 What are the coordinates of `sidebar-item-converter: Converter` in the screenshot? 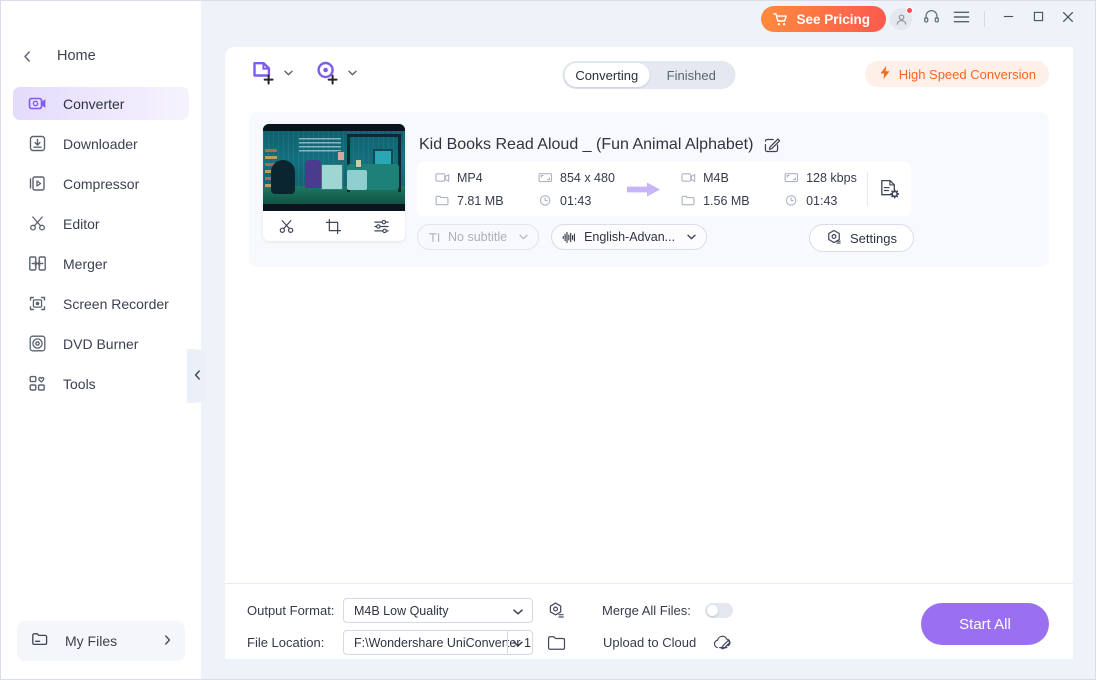 It's located at (101, 103).